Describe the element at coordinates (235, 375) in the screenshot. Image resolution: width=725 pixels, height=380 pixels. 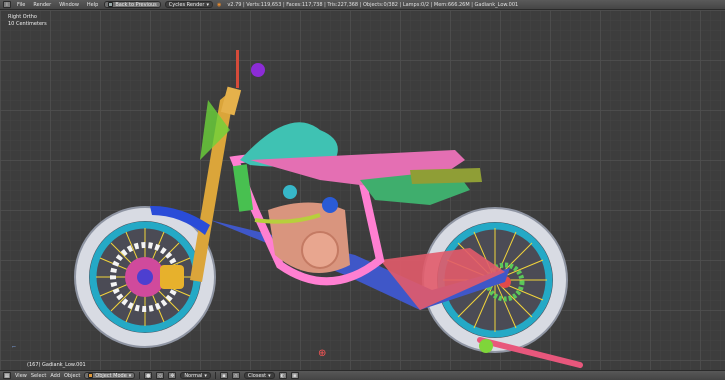
I see `magnet-icon: ∩` at that location.